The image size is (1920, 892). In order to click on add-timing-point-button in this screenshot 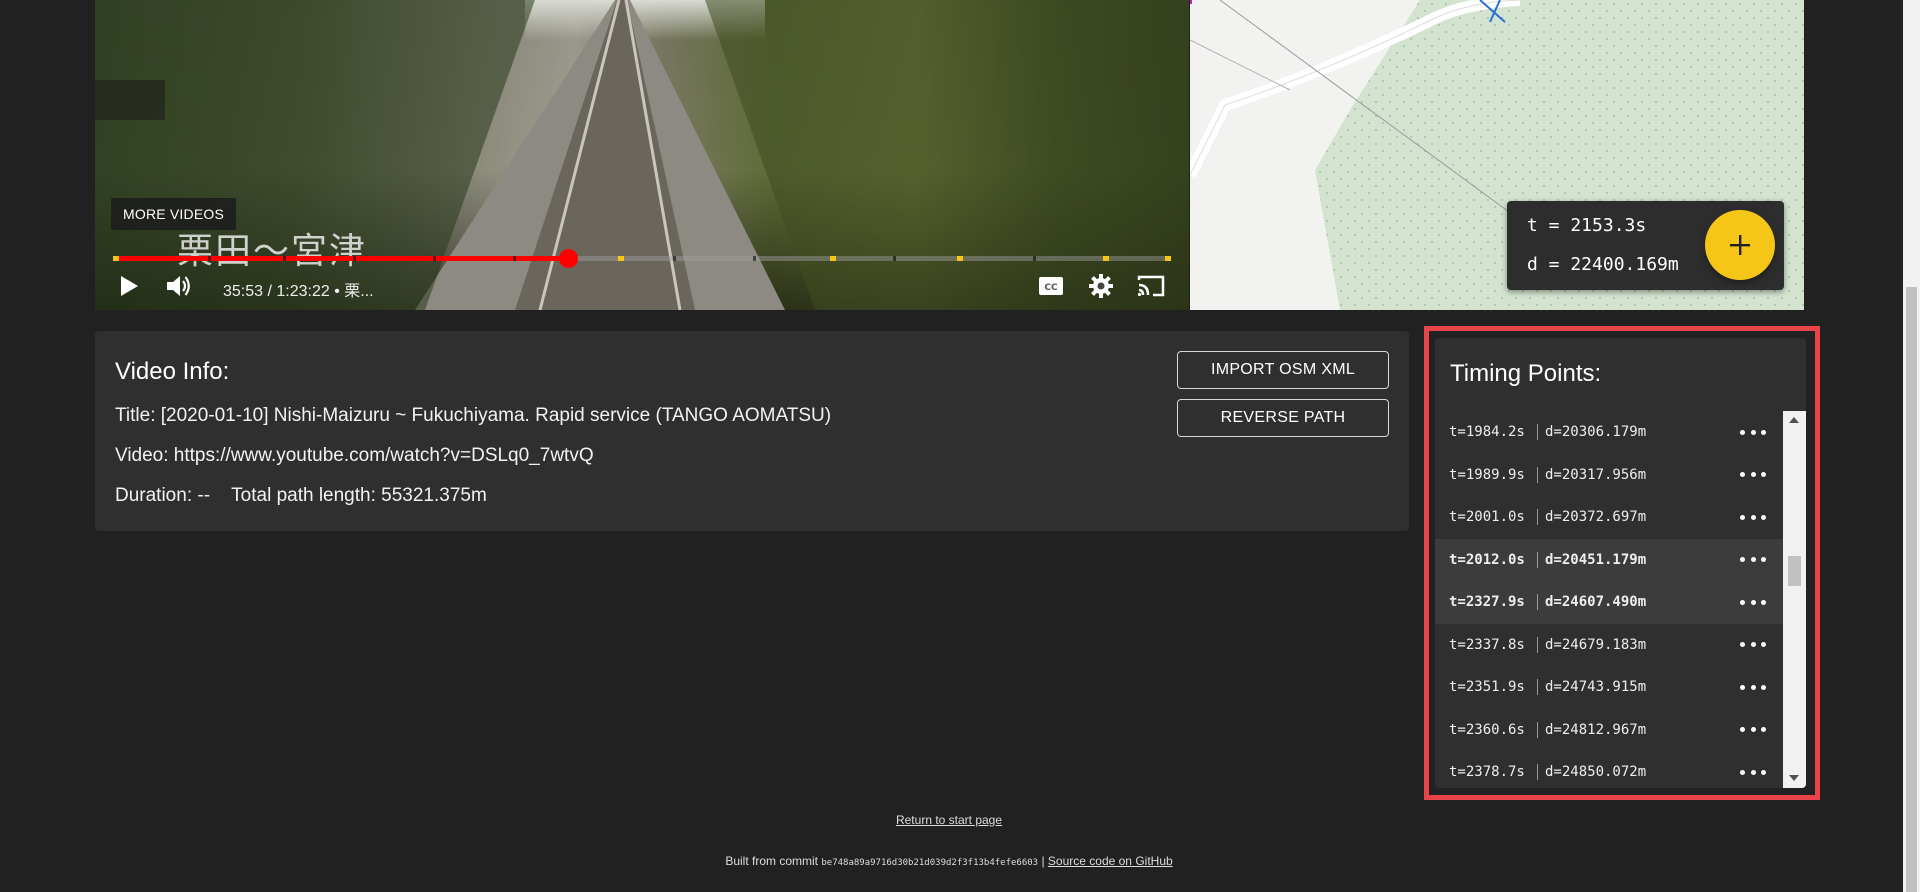, I will do `click(1740, 245)`.